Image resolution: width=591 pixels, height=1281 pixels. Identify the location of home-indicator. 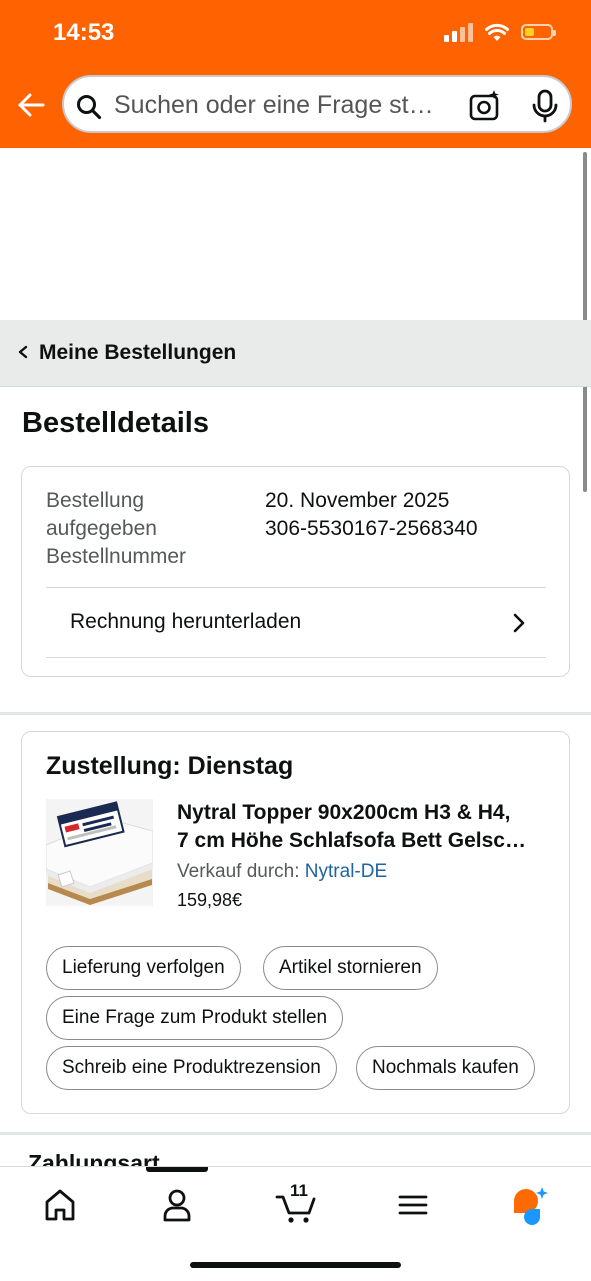
(295, 1265).